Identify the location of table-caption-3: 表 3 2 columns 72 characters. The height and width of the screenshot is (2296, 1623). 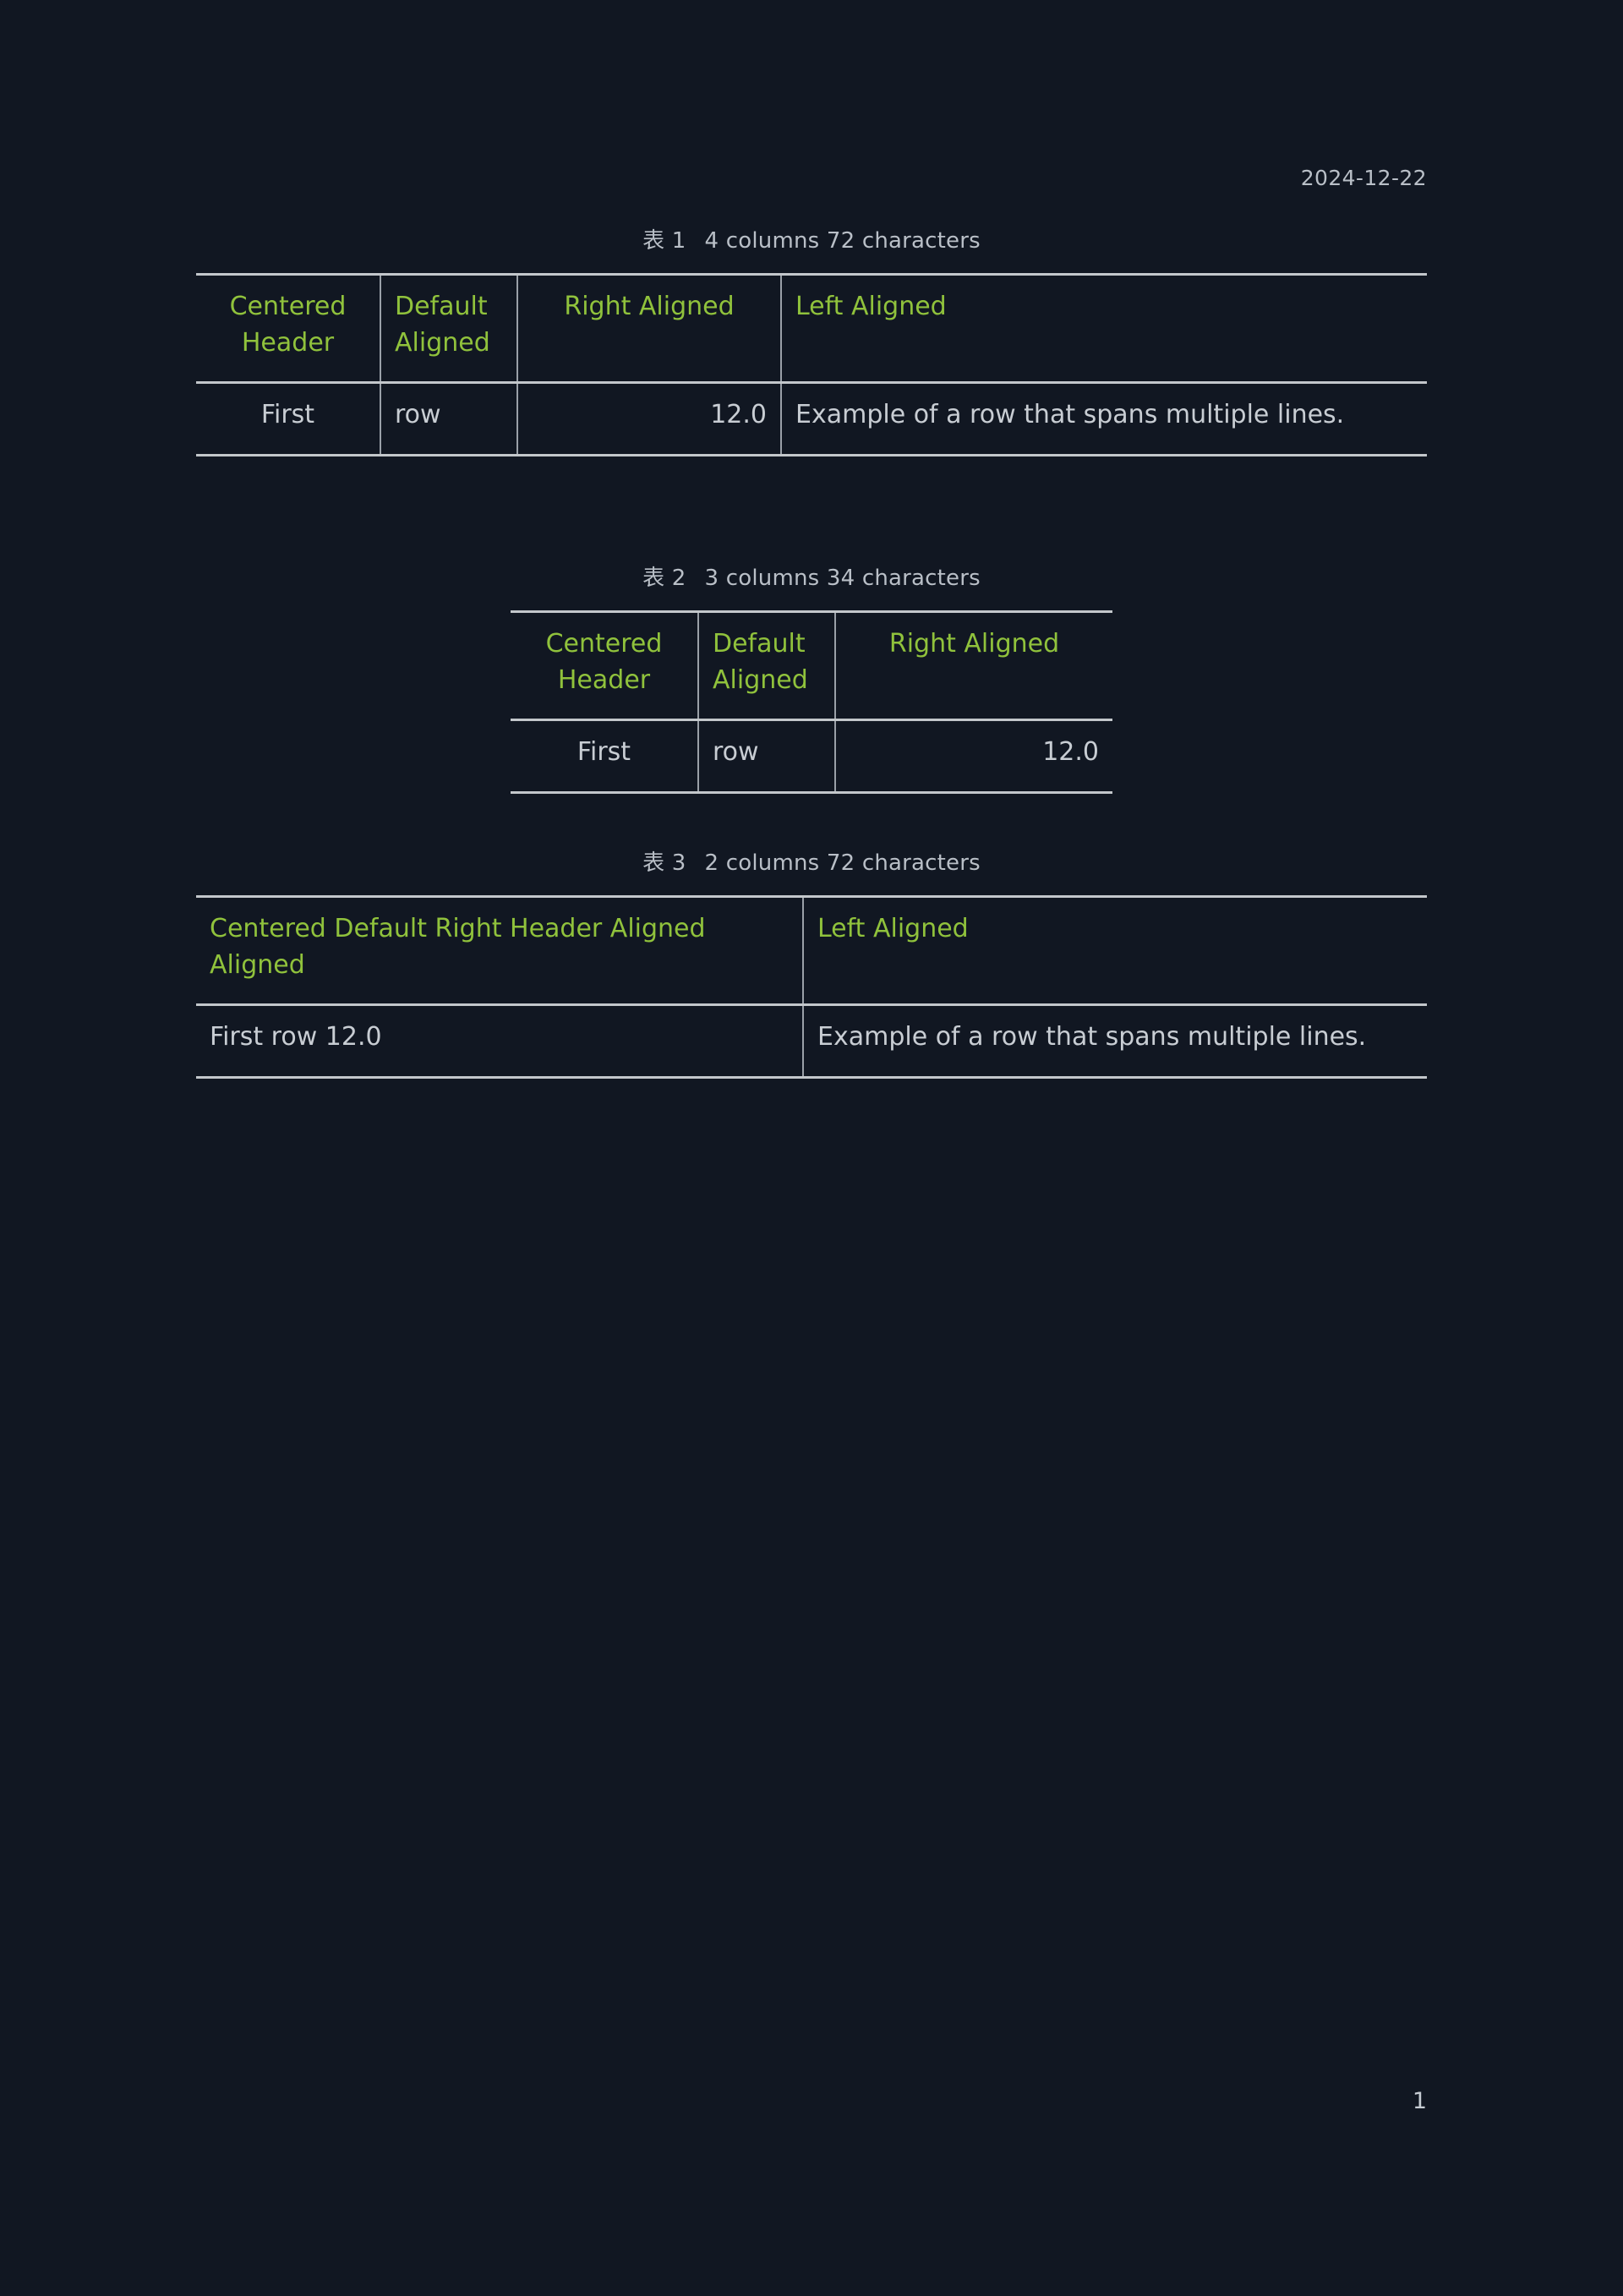
(812, 861).